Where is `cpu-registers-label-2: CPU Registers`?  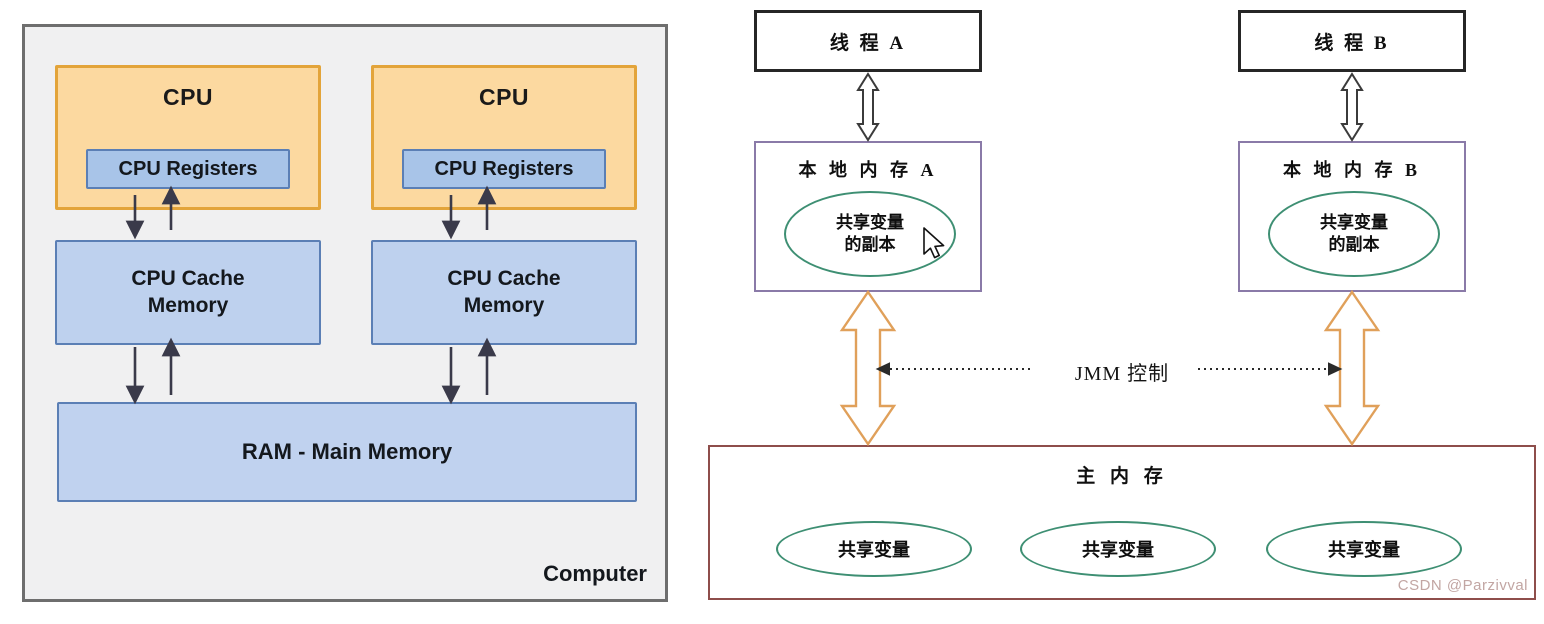
cpu-registers-label-2: CPU Registers is located at coordinates (504, 168).